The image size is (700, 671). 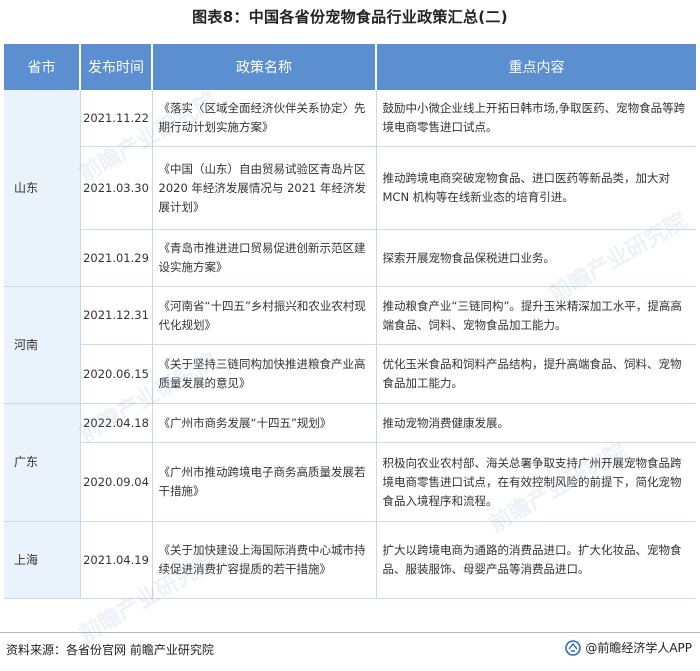 I want to click on date-cell: 2021.01.29, so click(x=116, y=258).